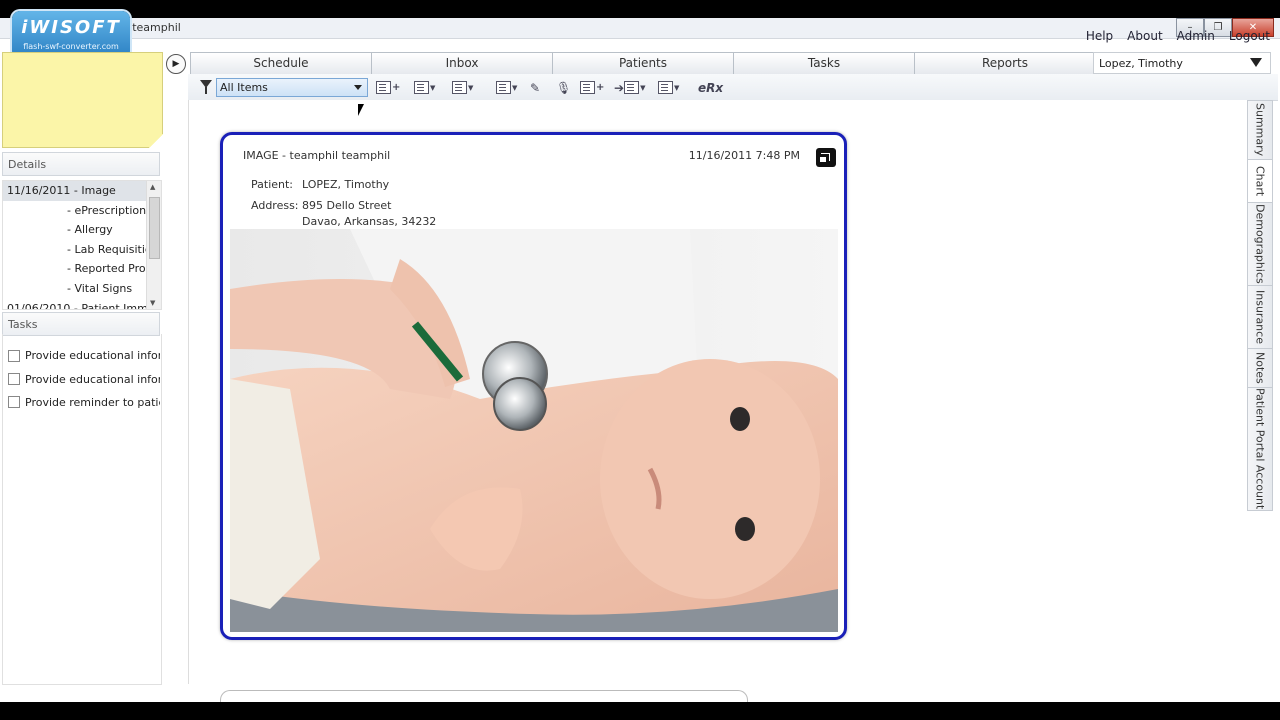 This screenshot has height=720, width=1280. What do you see at coordinates (82, 191) in the screenshot?
I see `details-item: 11/16/2011 - Image` at bounding box center [82, 191].